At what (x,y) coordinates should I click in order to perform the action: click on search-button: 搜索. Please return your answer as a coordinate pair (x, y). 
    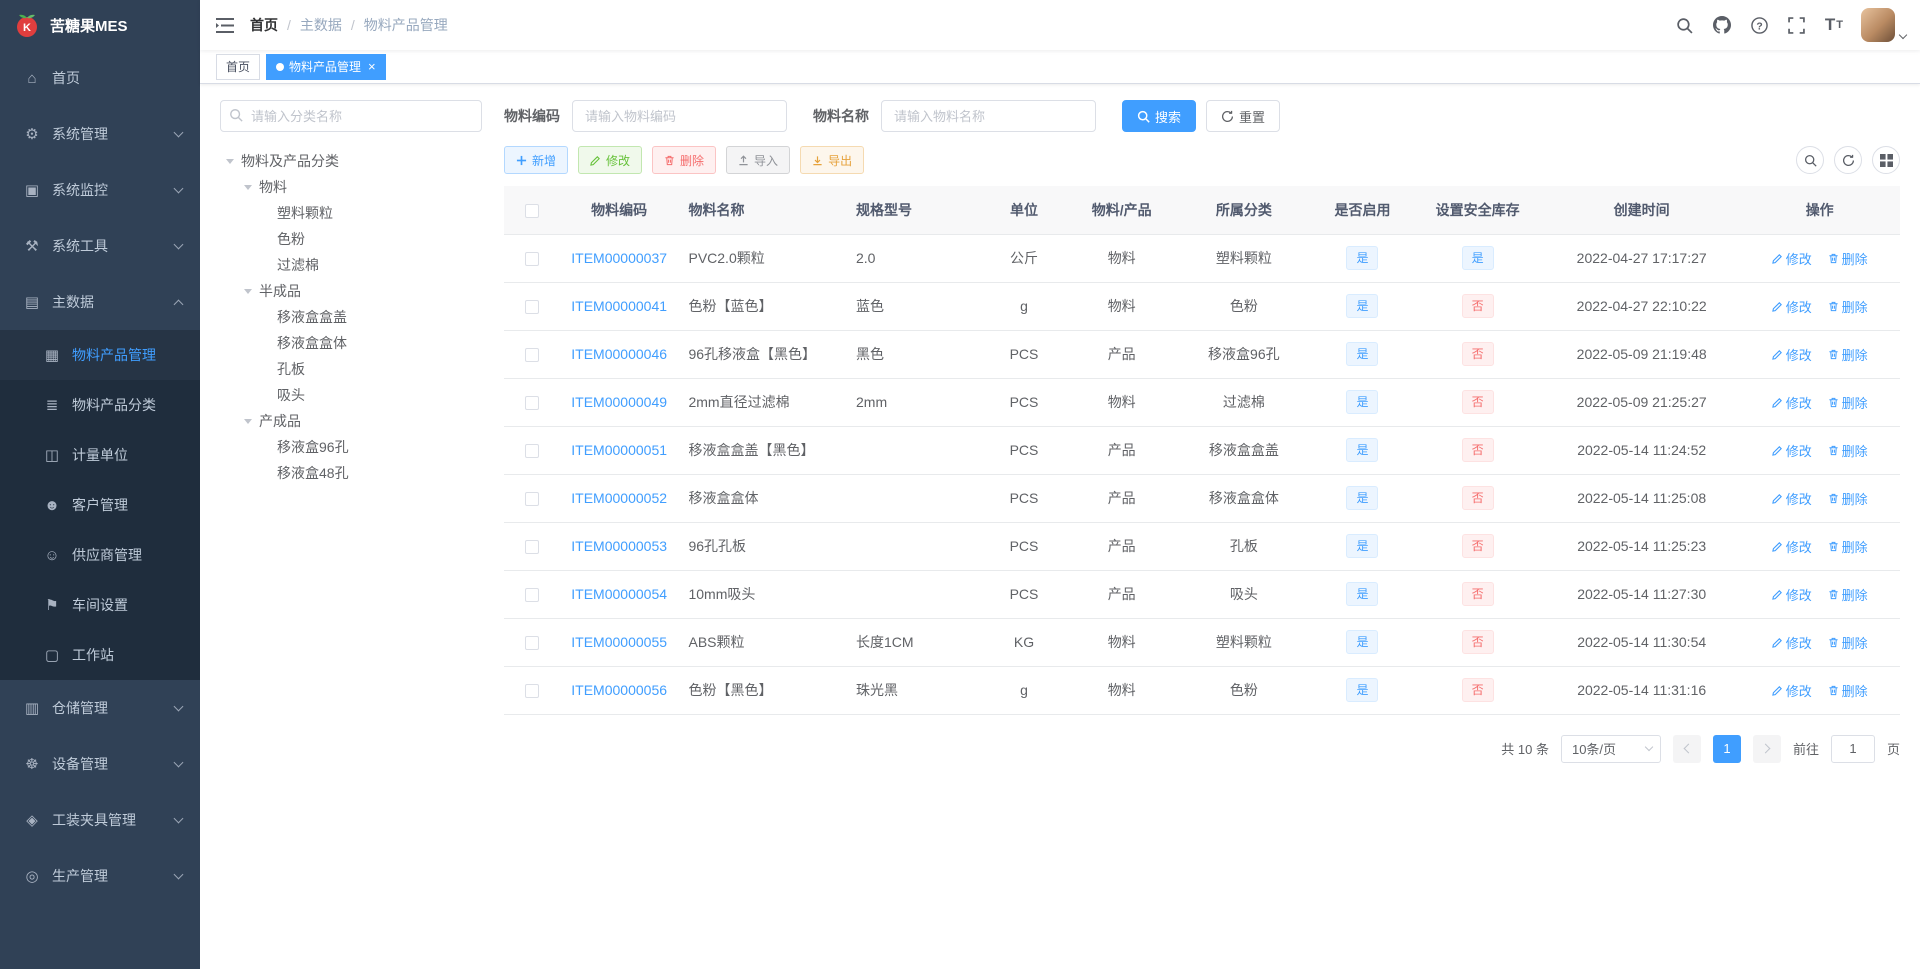
    Looking at the image, I should click on (1159, 116).